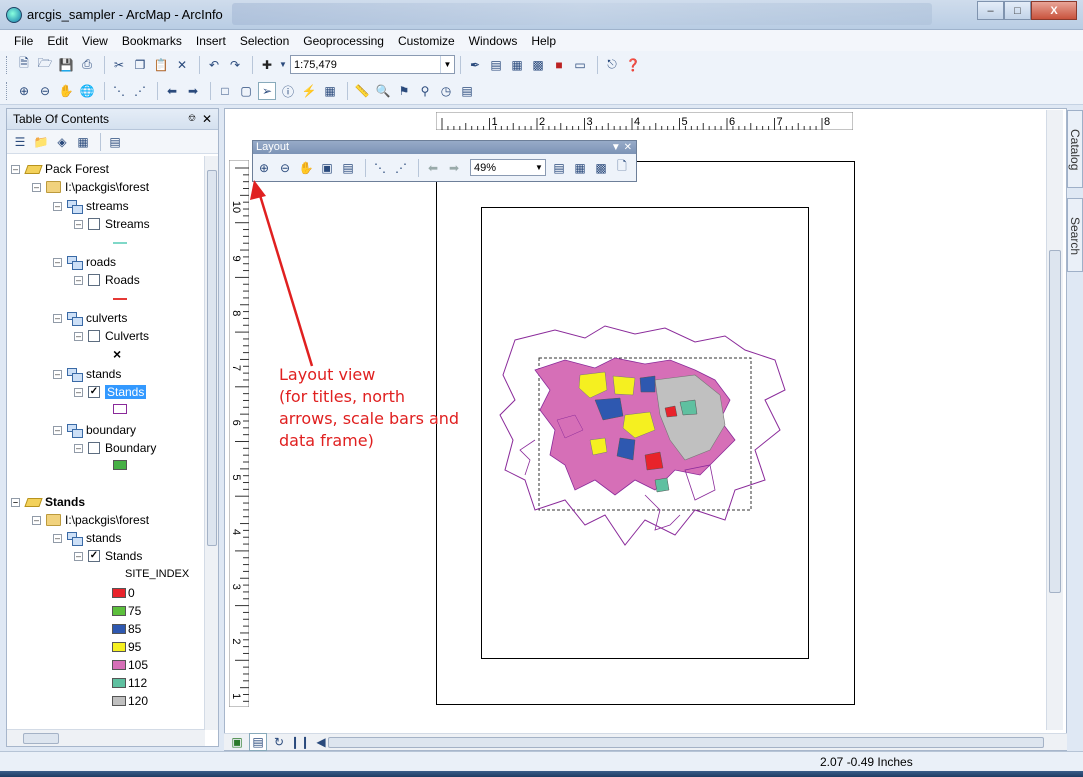 Image resolution: width=1083 pixels, height=777 pixels. Describe the element at coordinates (108, 556) in the screenshot. I see `layer-stands-classified: – ✓ Stands` at that location.